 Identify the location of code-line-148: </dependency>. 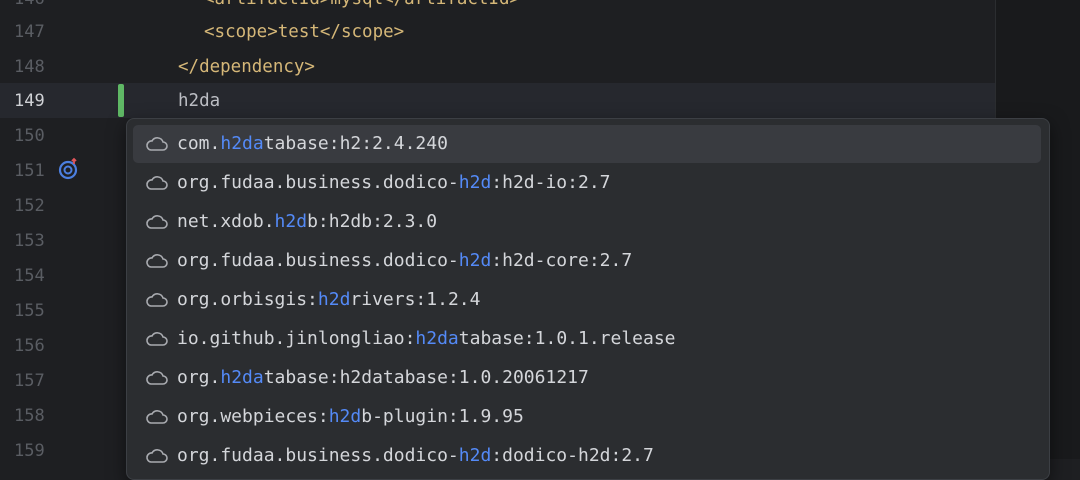
(246, 67).